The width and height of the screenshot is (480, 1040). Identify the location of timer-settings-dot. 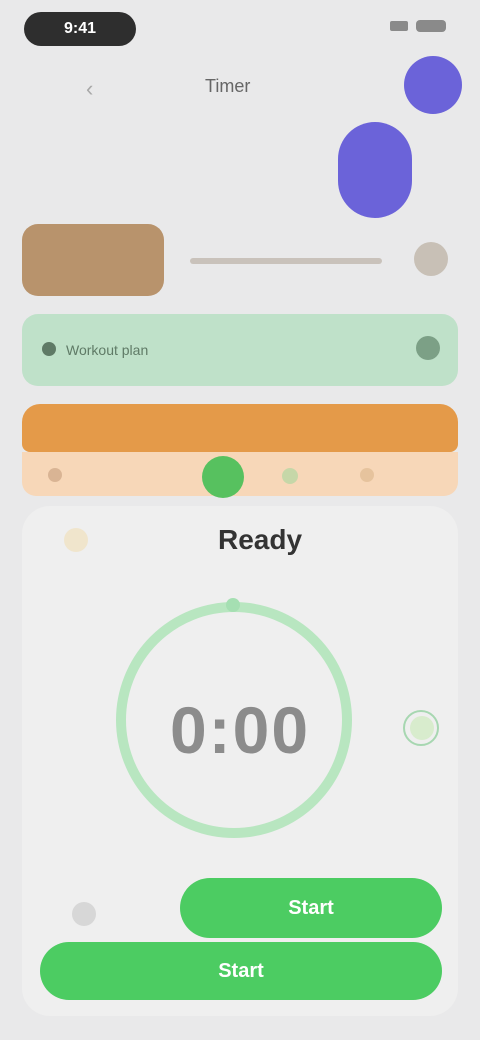
(422, 728).